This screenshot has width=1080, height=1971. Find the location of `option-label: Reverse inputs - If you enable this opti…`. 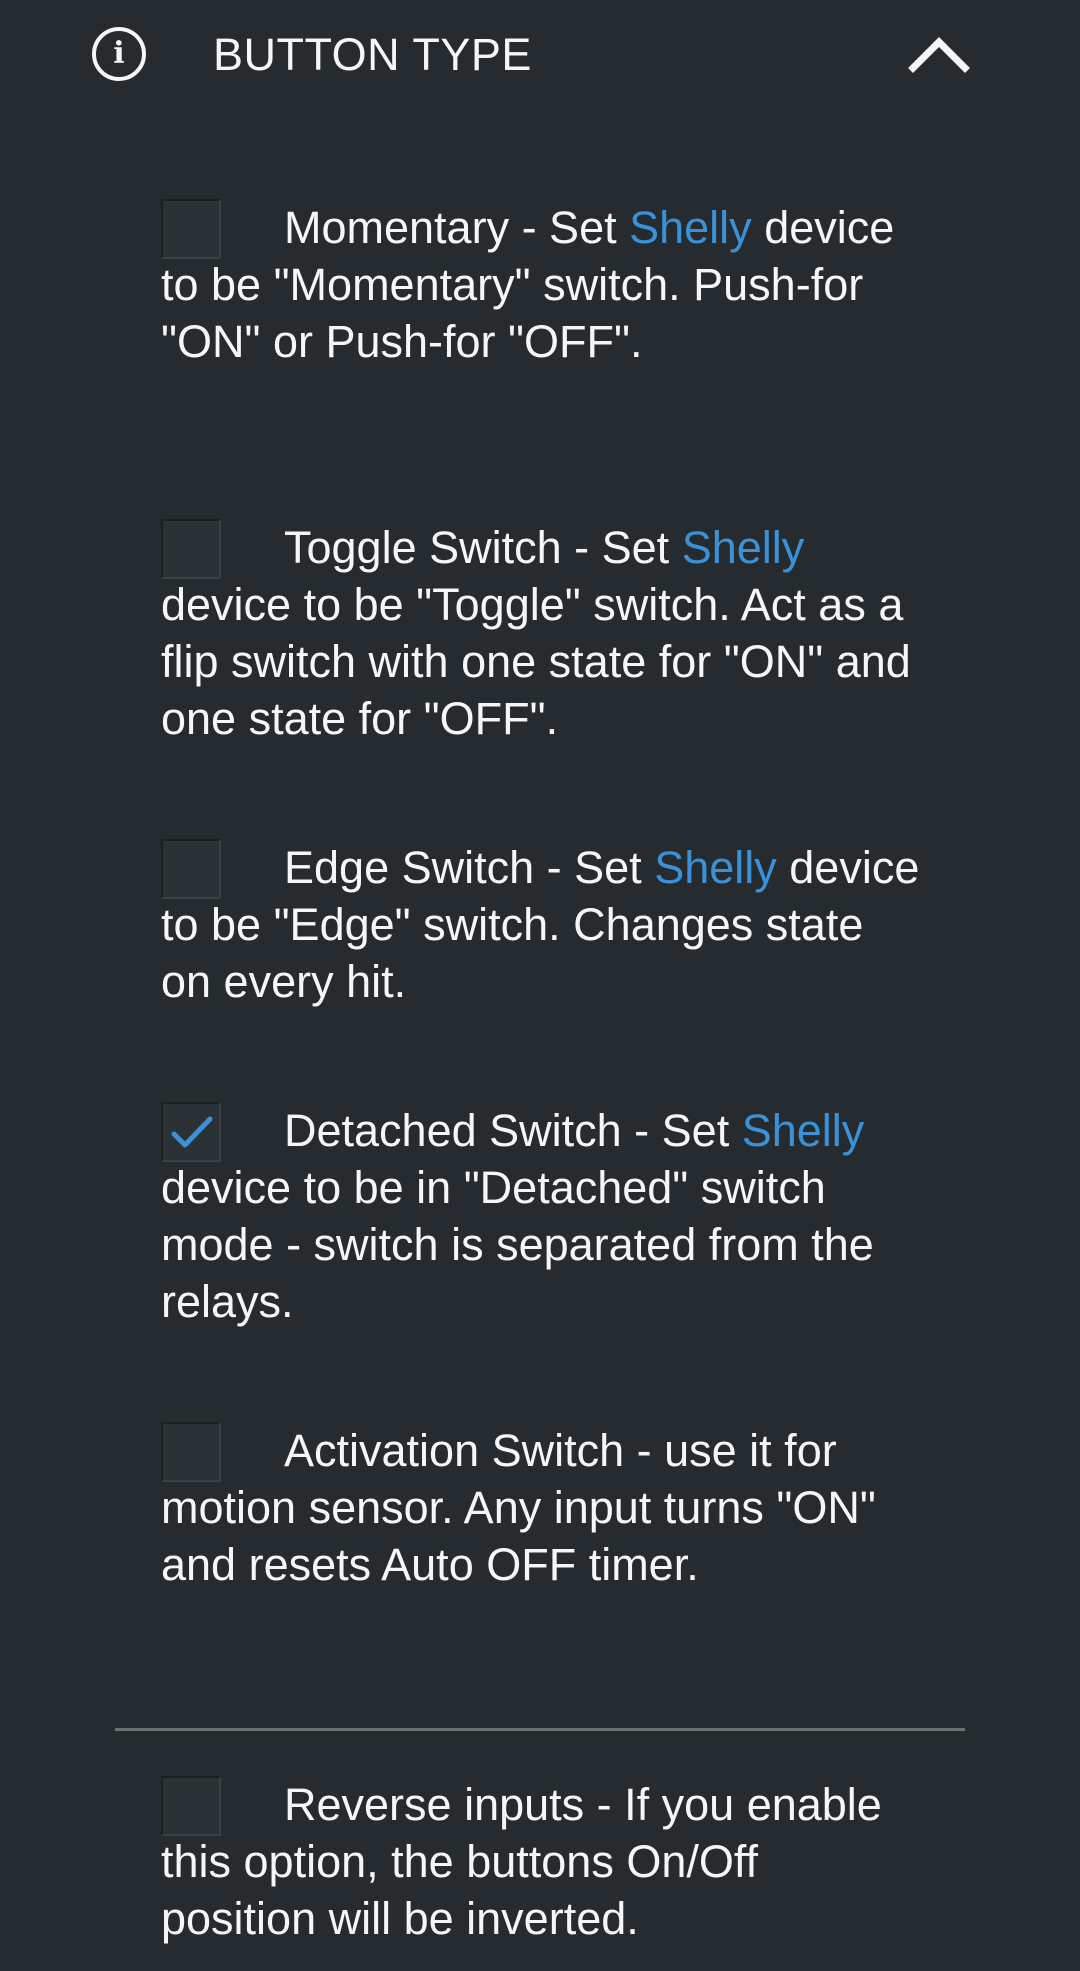

option-label: Reverse inputs - If you enable this opti… is located at coordinates (521, 1861).